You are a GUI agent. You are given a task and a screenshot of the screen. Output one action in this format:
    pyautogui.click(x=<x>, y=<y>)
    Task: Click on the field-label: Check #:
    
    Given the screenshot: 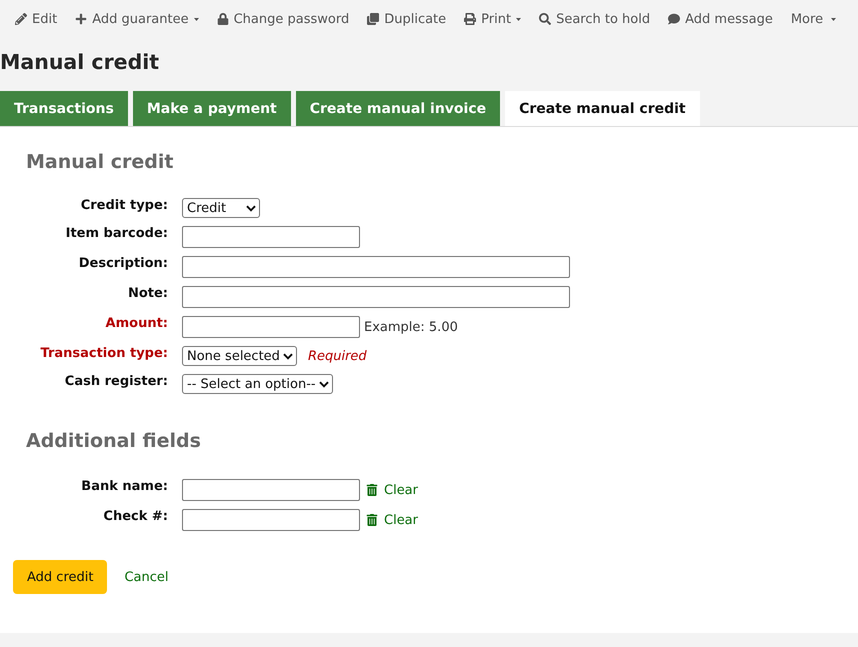 What is the action you would take?
    pyautogui.click(x=135, y=517)
    